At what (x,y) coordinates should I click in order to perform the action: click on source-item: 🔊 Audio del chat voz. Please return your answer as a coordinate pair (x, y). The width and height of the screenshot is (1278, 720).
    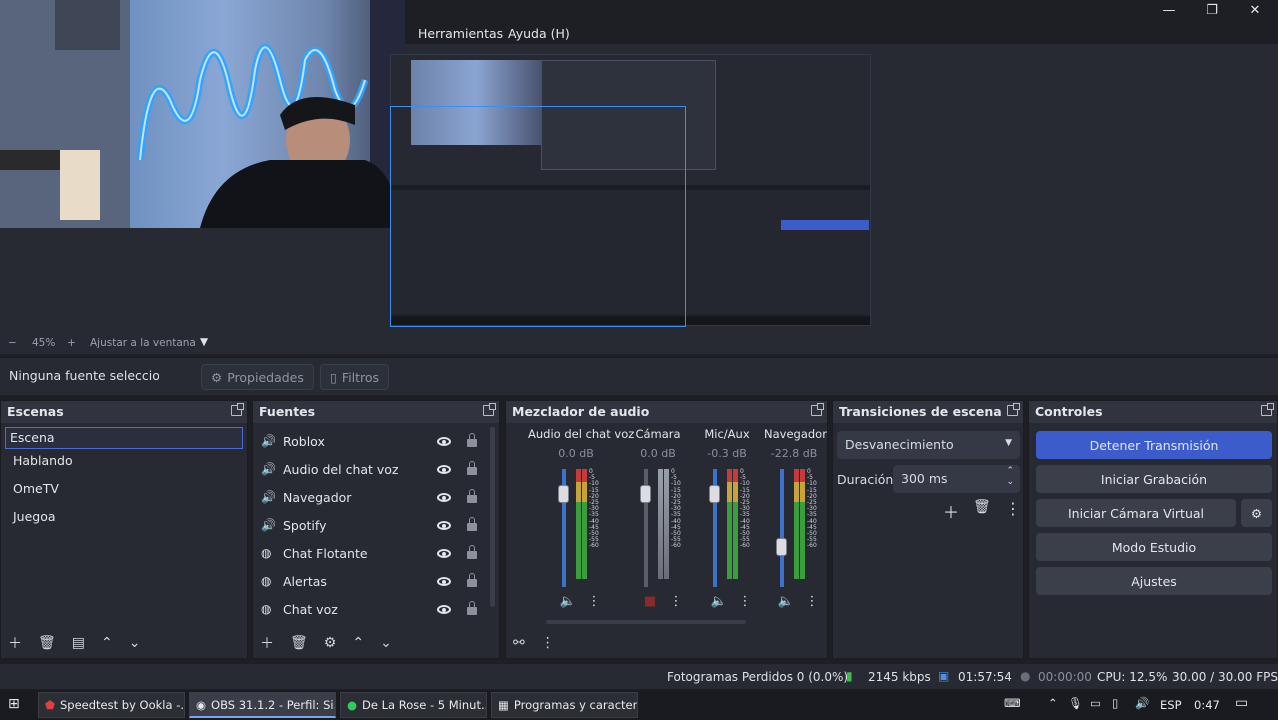
    Looking at the image, I should click on (376, 469).